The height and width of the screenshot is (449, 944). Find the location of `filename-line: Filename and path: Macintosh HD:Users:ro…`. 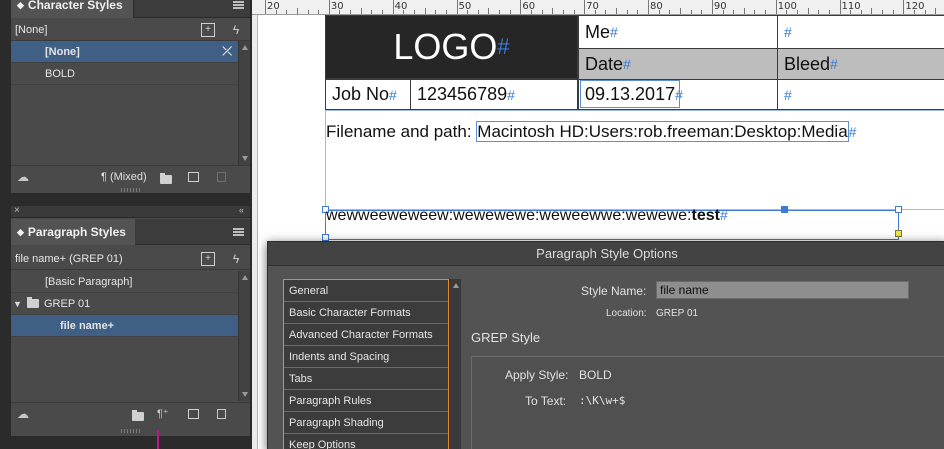

filename-line: Filename and path: Macintosh HD:Users:ro… is located at coordinates (591, 131).